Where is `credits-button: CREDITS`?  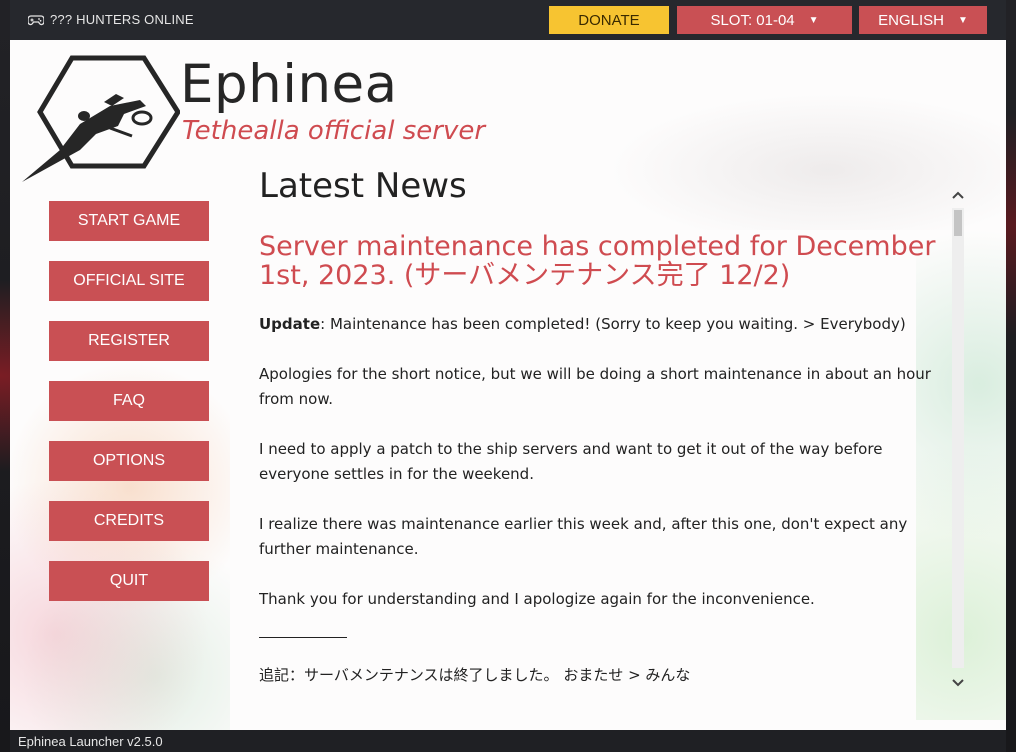
credits-button: CREDITS is located at coordinates (129, 521).